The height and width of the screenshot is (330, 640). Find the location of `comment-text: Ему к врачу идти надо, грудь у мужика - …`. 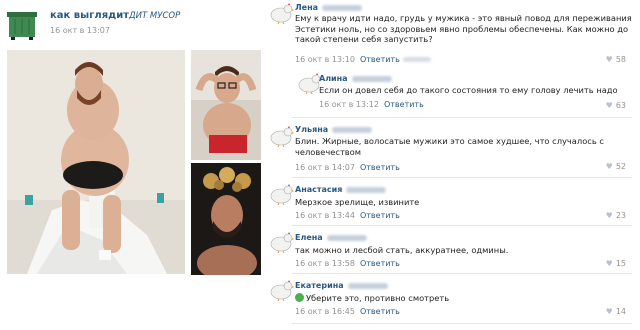

comment-text: Ему к врачу идти надо, грудь у мужика - … is located at coordinates (463, 28).